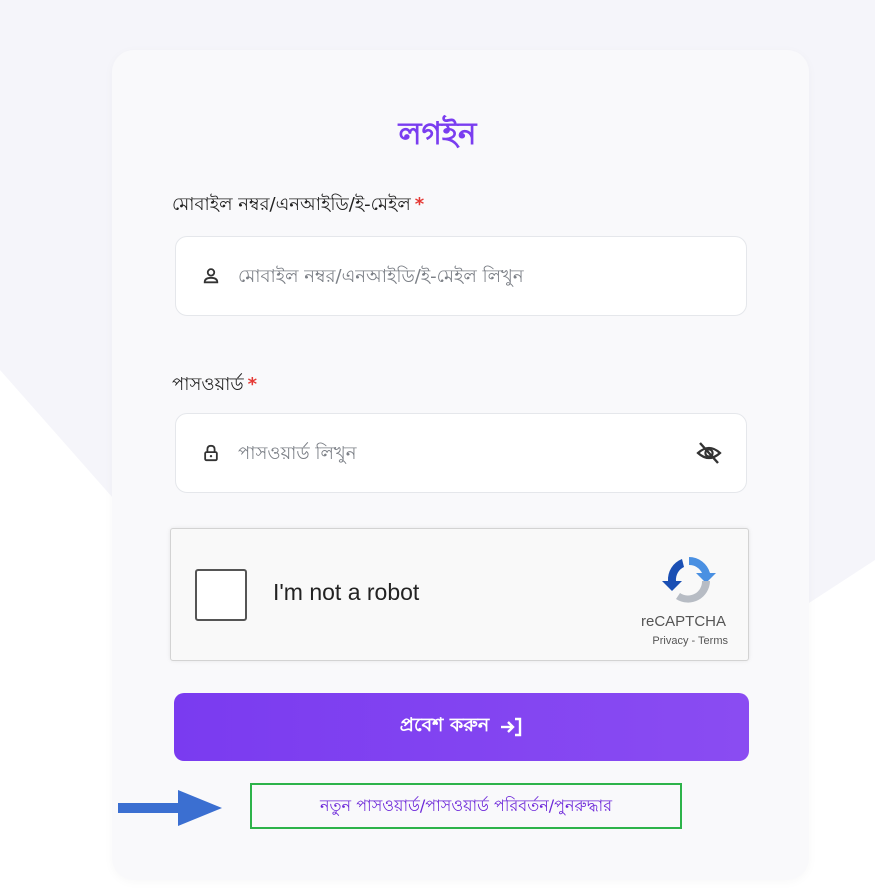 The width and height of the screenshot is (875, 890). I want to click on recaptcha-checkbox, so click(221, 595).